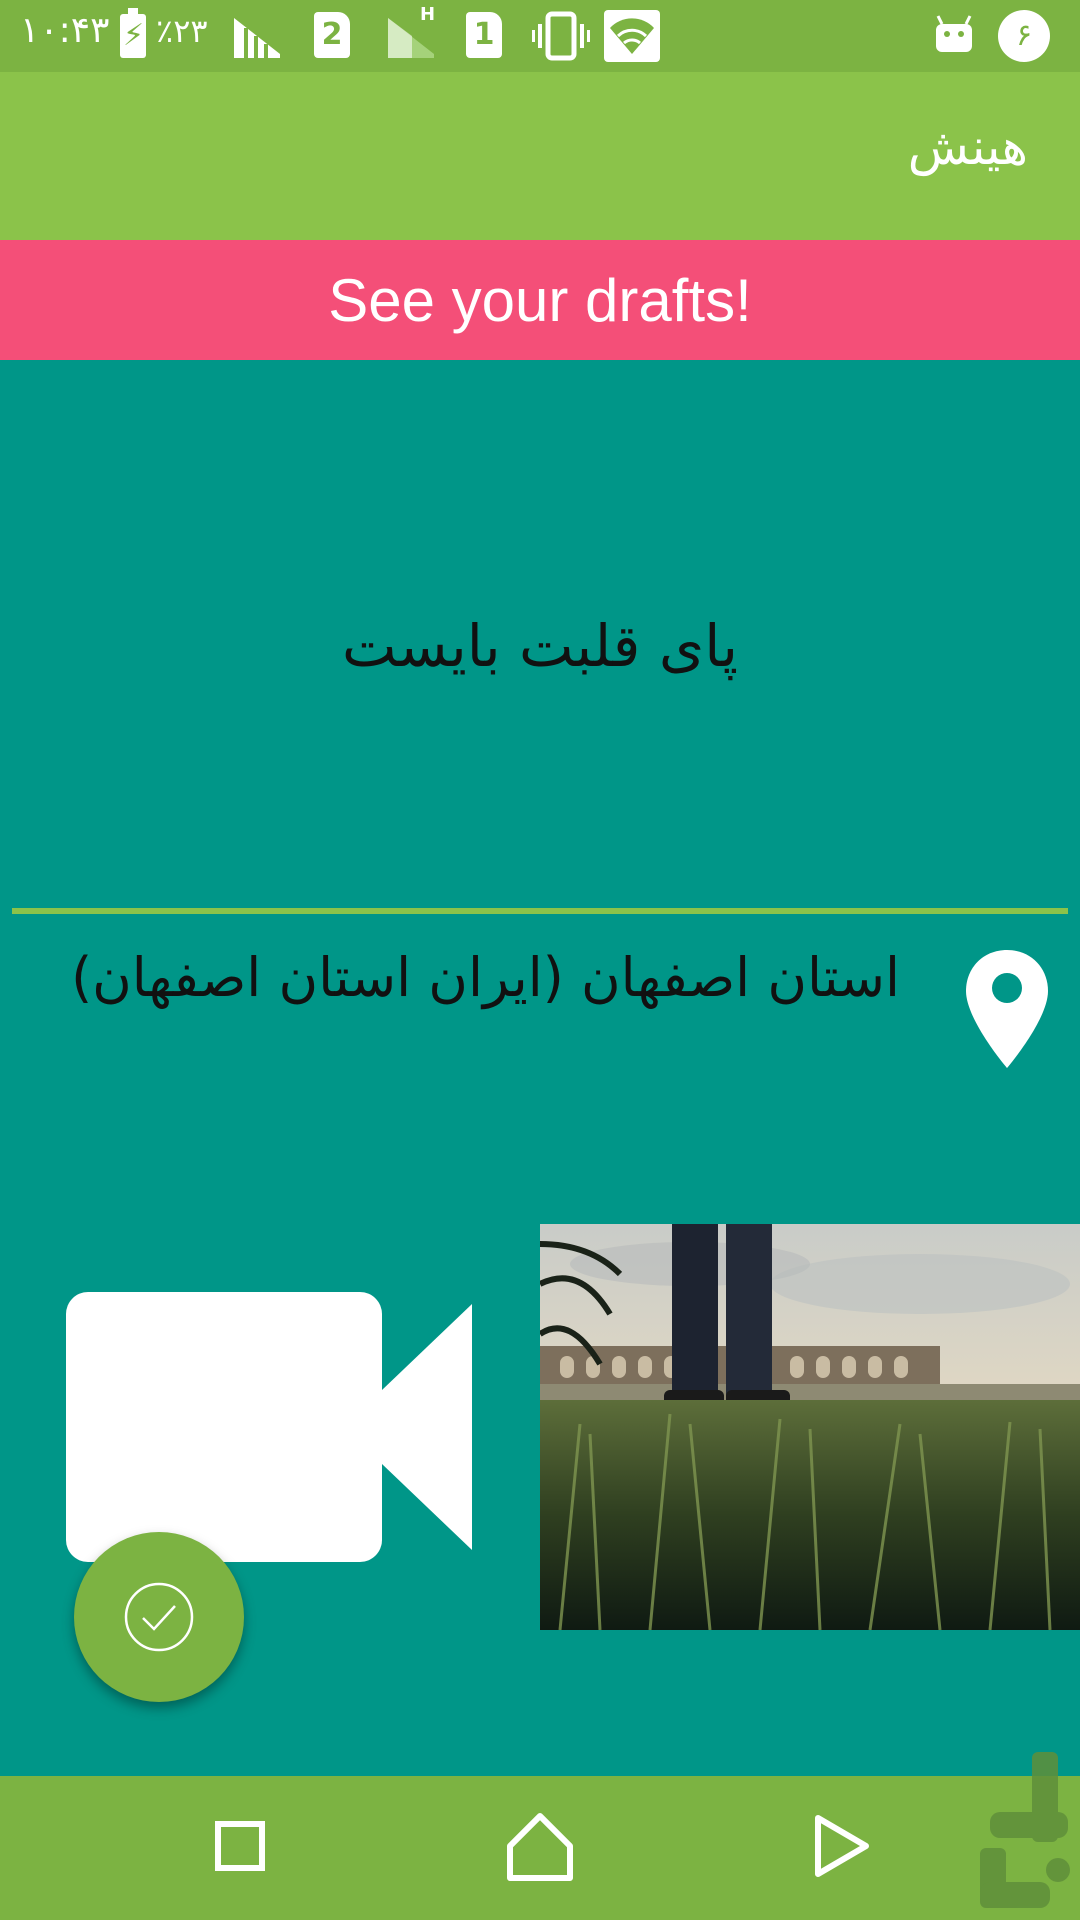  I want to click on confirm-fab, so click(159, 1617).